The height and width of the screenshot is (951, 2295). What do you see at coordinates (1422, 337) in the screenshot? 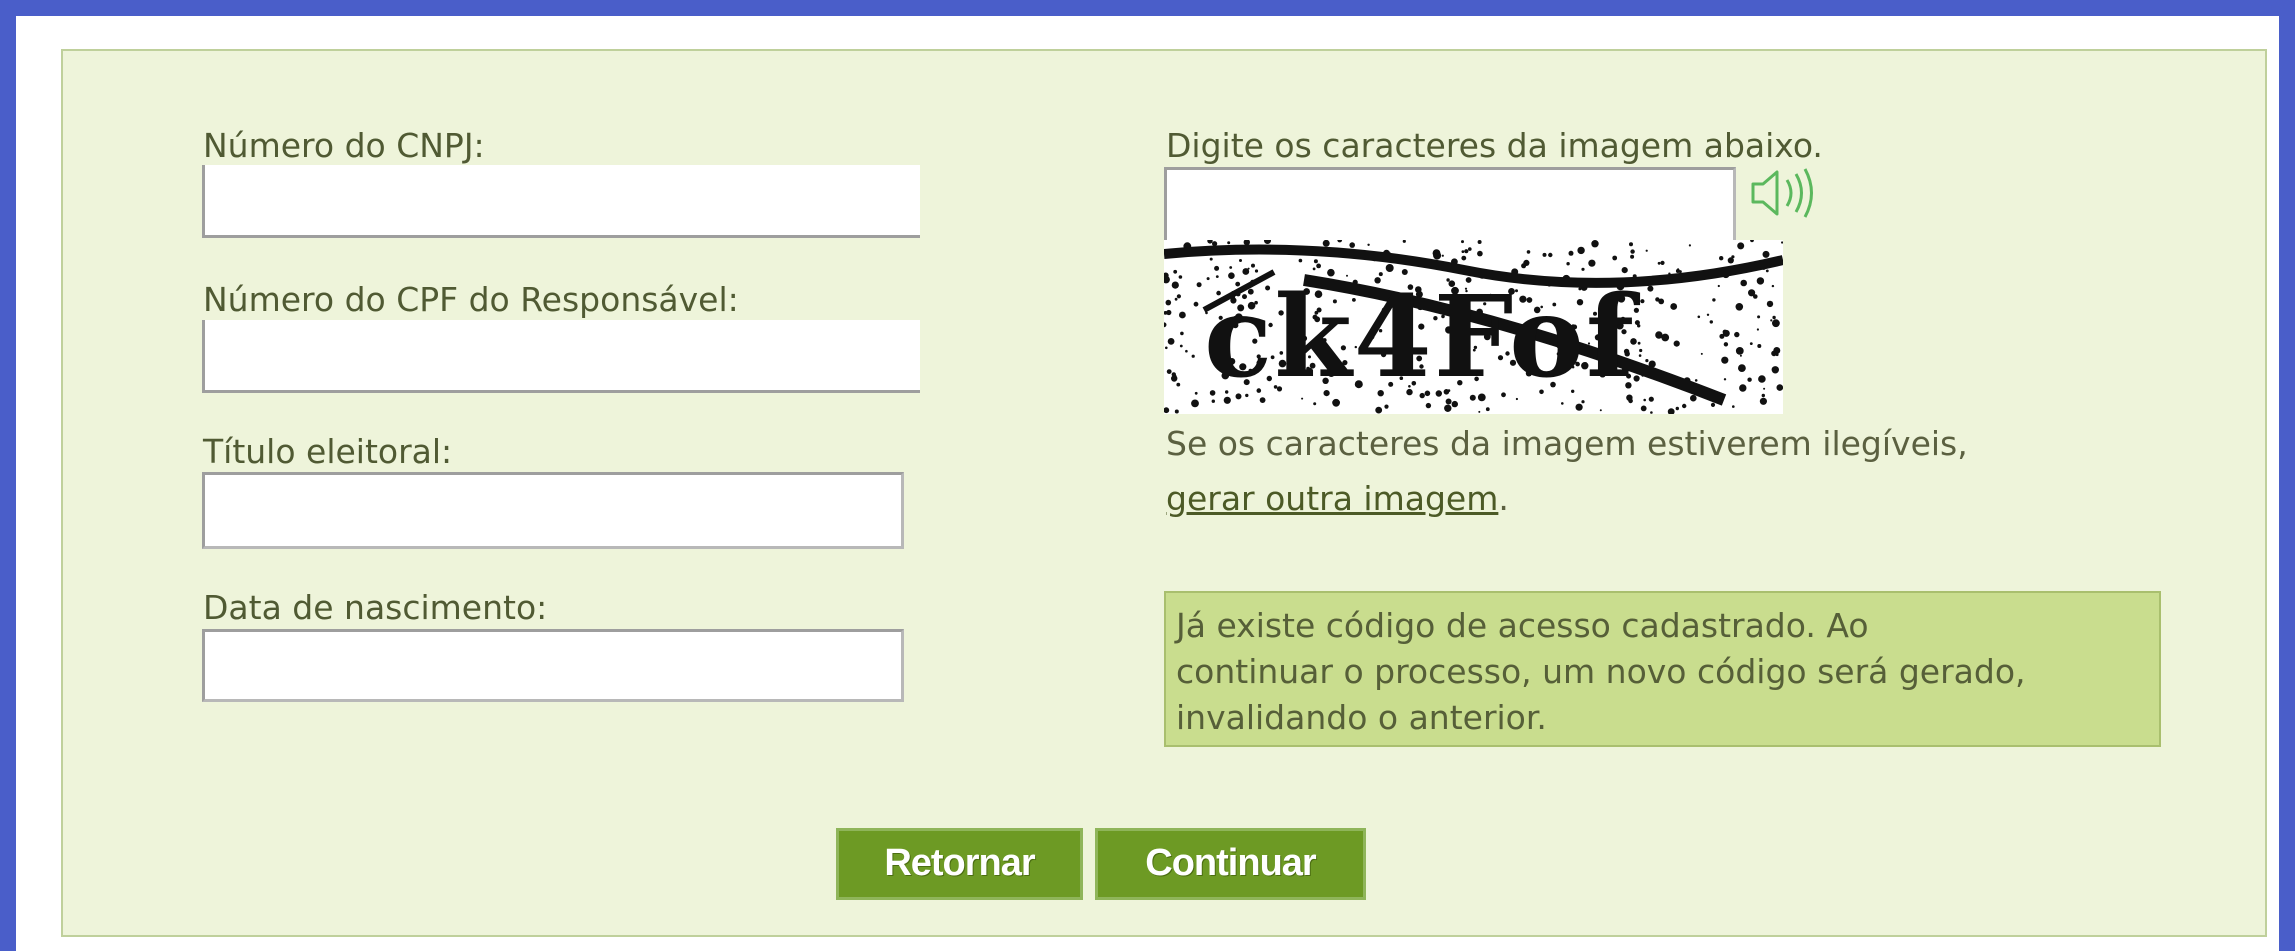
I see `captcha-text: ck4Fof` at bounding box center [1422, 337].